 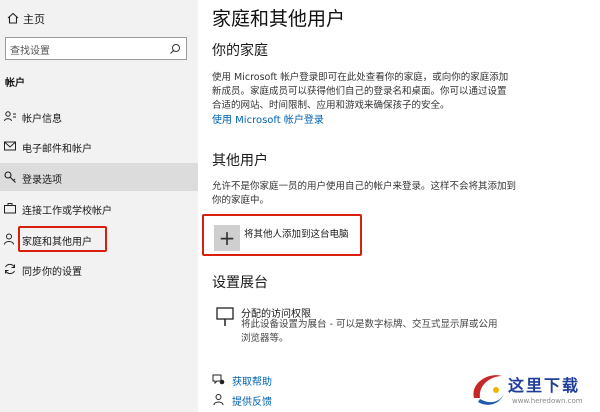 I want to click on person-card-icon, so click(x=10, y=116).